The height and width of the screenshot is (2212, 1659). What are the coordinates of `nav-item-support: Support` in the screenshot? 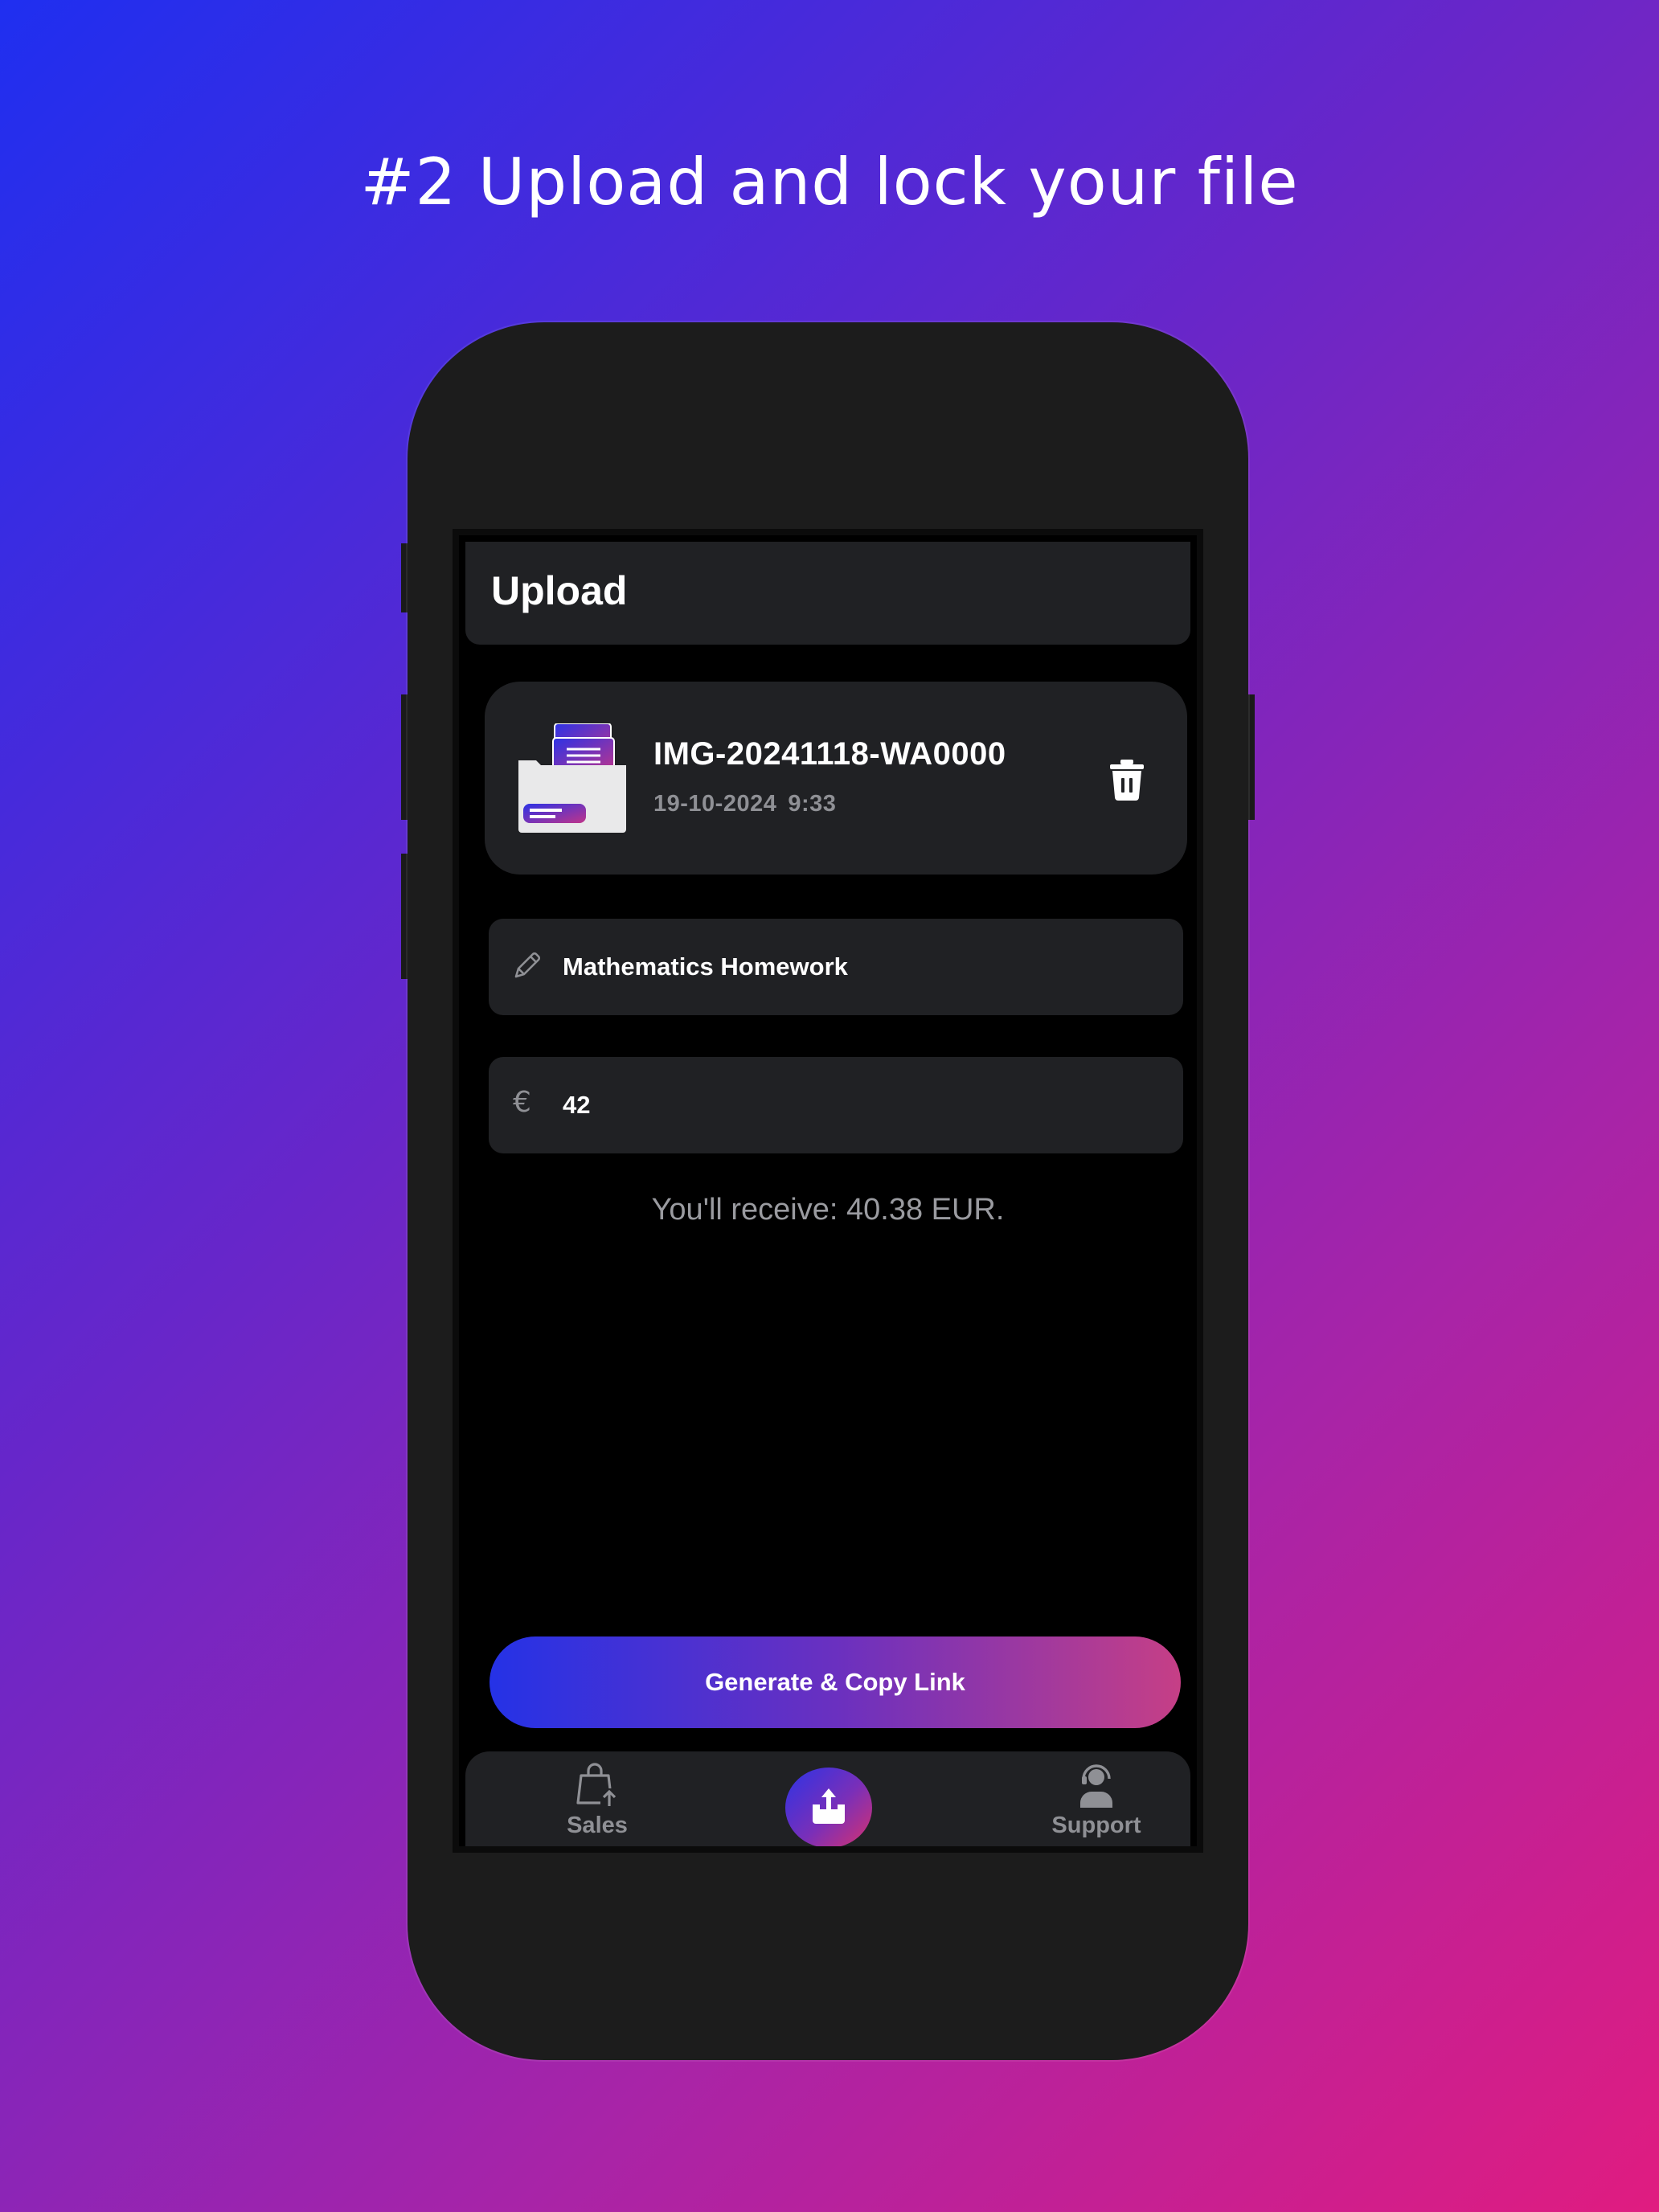 It's located at (1096, 1798).